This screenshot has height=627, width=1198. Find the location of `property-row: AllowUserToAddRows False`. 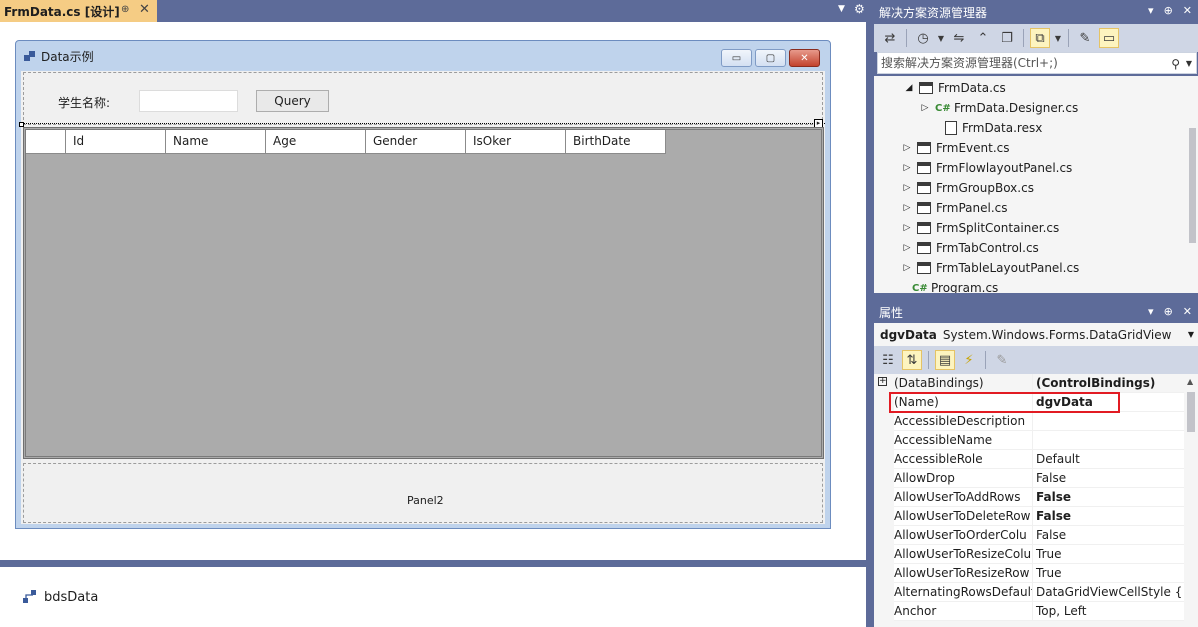

property-row: AllowUserToAddRows False is located at coordinates (1029, 497).